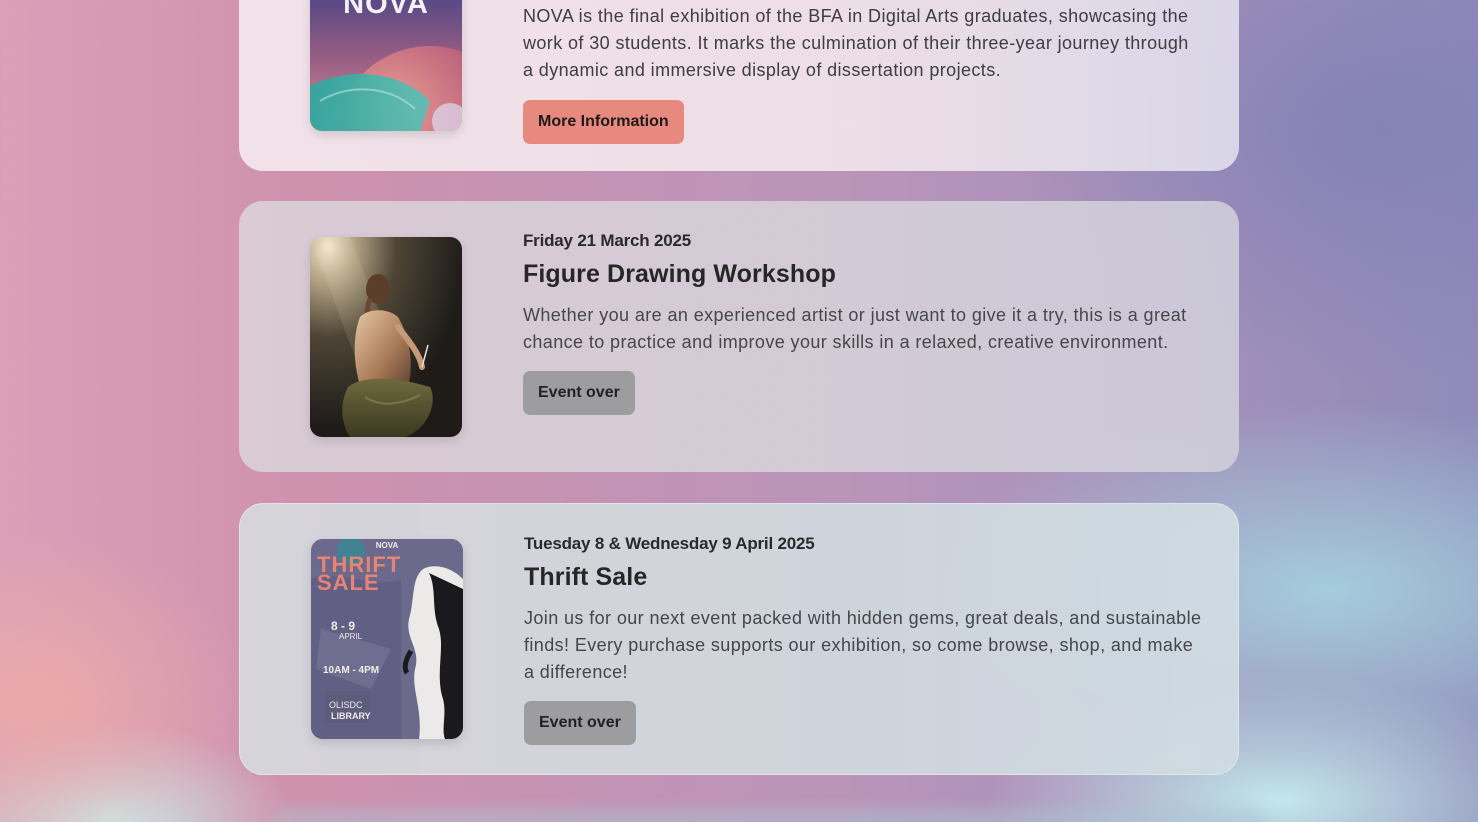  I want to click on thrift-poster-month: APRIL, so click(351, 636).